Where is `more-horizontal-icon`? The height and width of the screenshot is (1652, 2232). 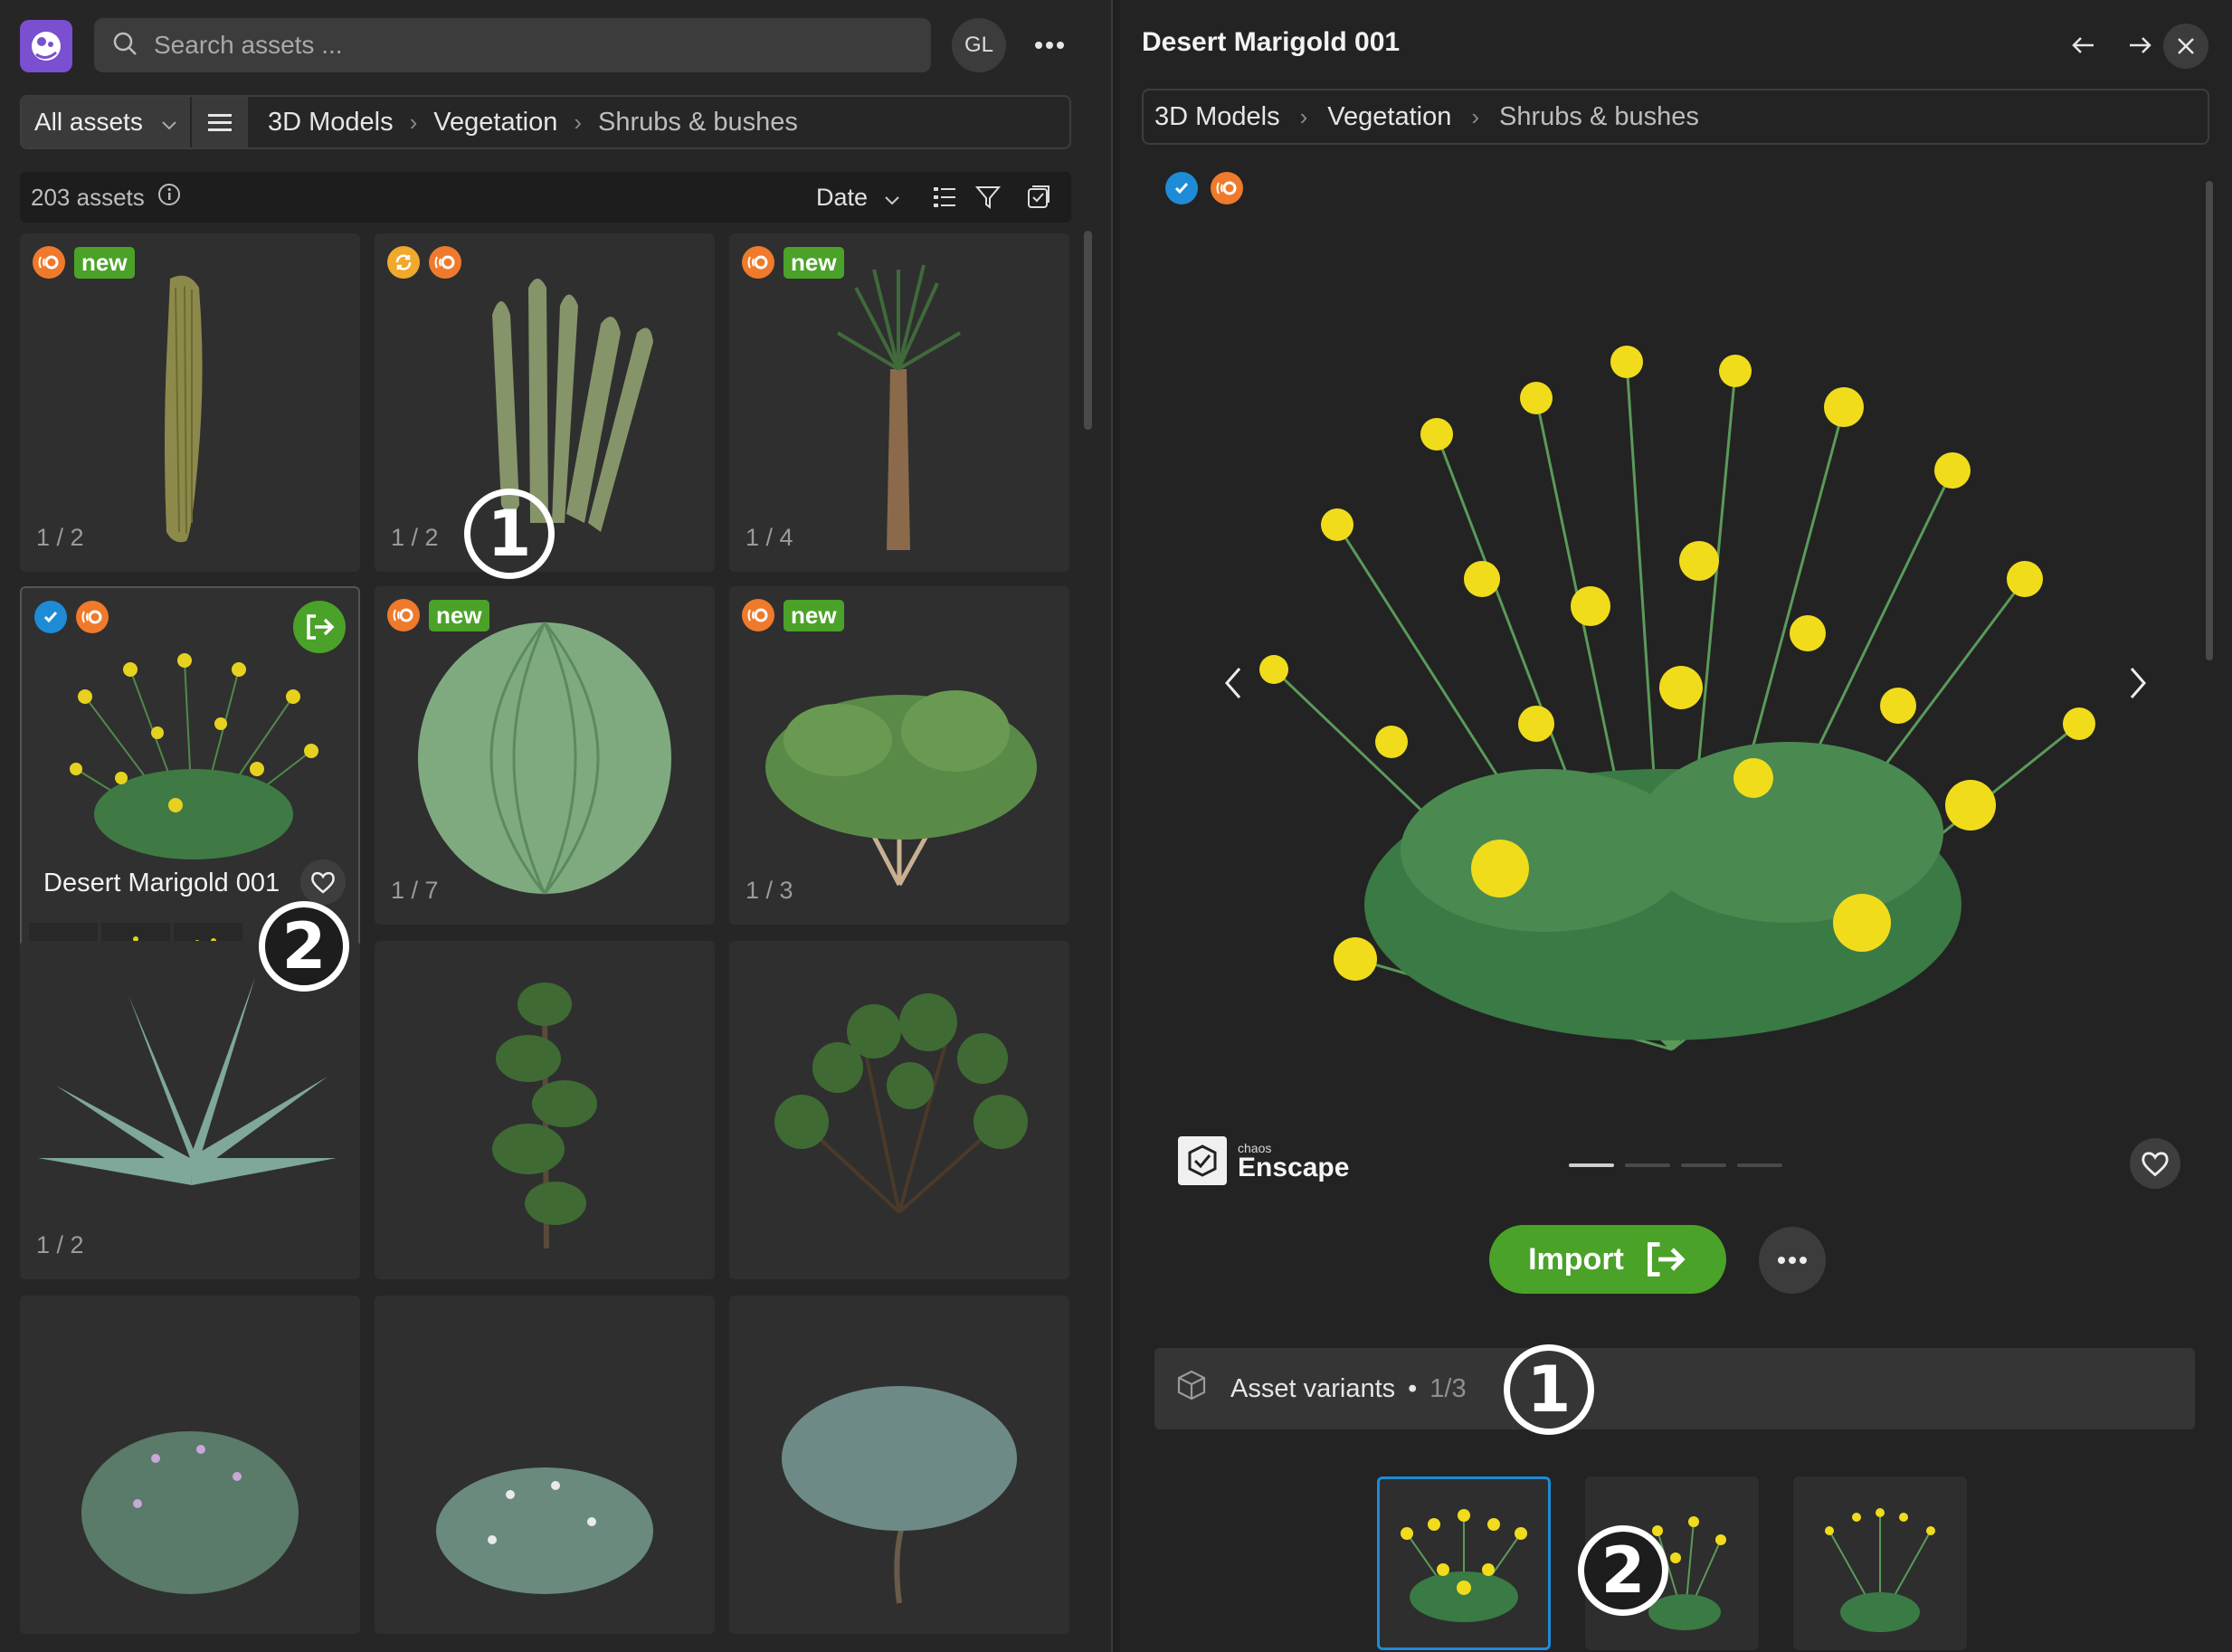 more-horizontal-icon is located at coordinates (1792, 1260).